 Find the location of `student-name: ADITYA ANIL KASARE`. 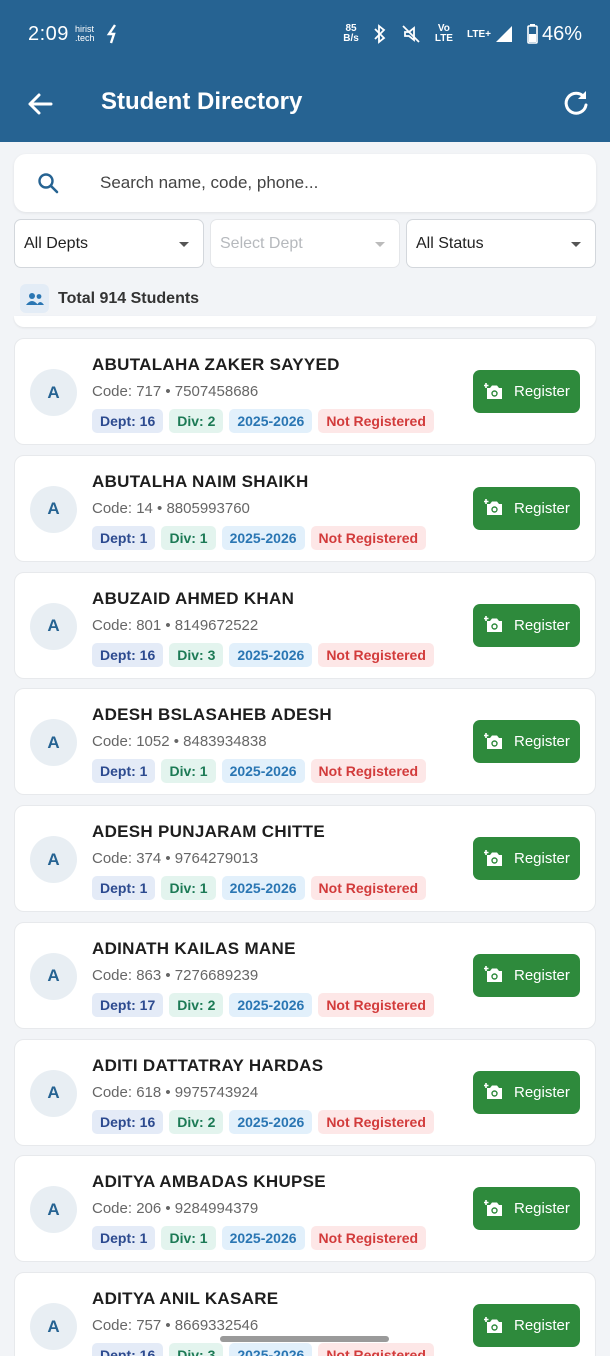

student-name: ADITYA ANIL KASARE is located at coordinates (185, 1298).